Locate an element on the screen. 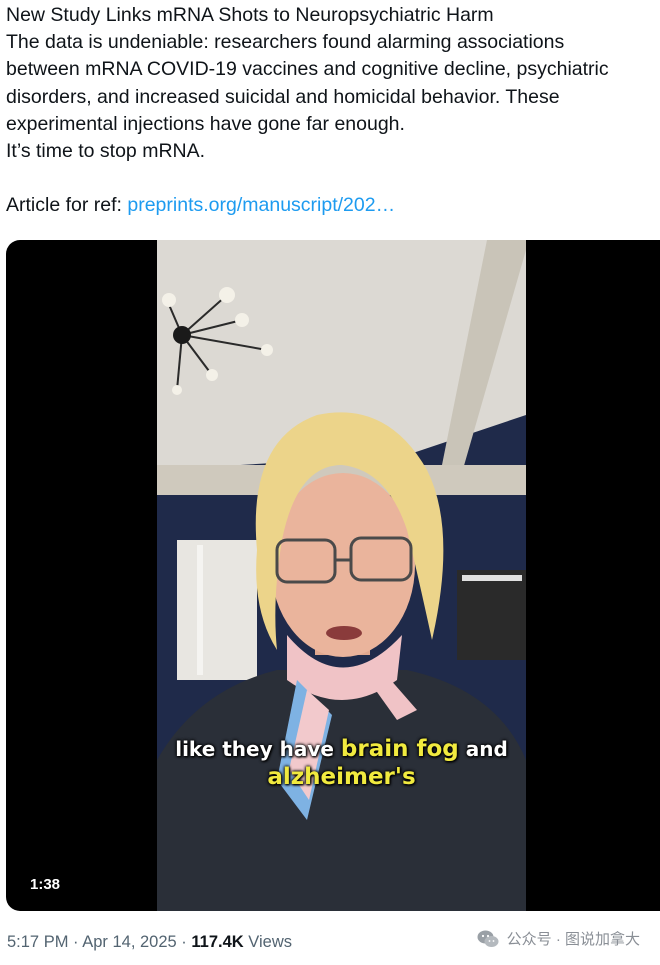  views-label: Views is located at coordinates (267, 942).